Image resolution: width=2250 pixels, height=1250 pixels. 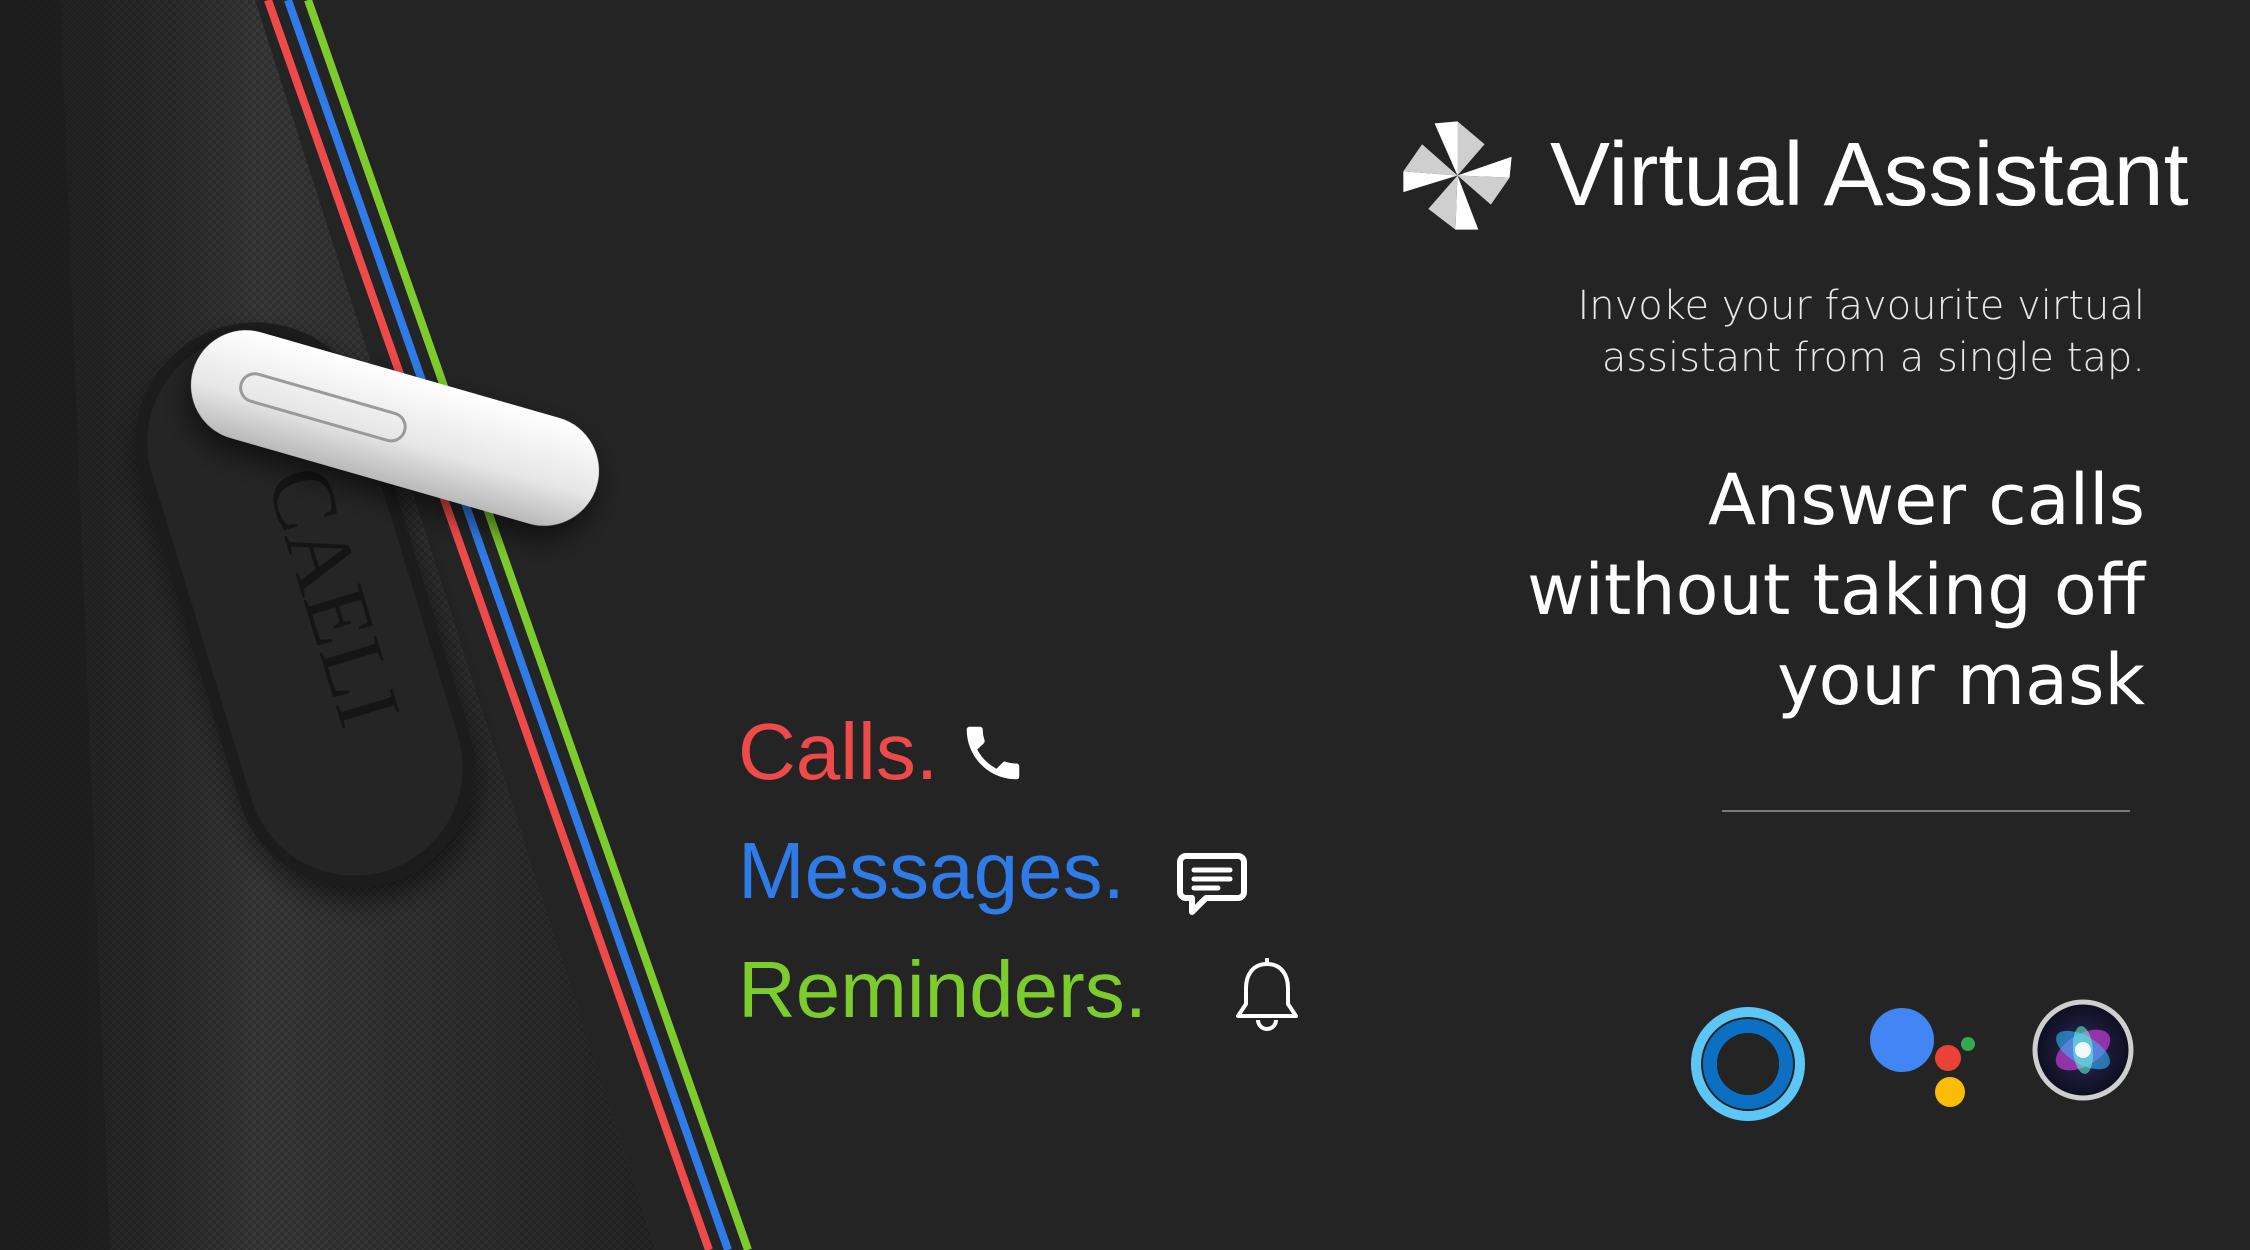 I want to click on phone-icon, so click(x=993, y=753).